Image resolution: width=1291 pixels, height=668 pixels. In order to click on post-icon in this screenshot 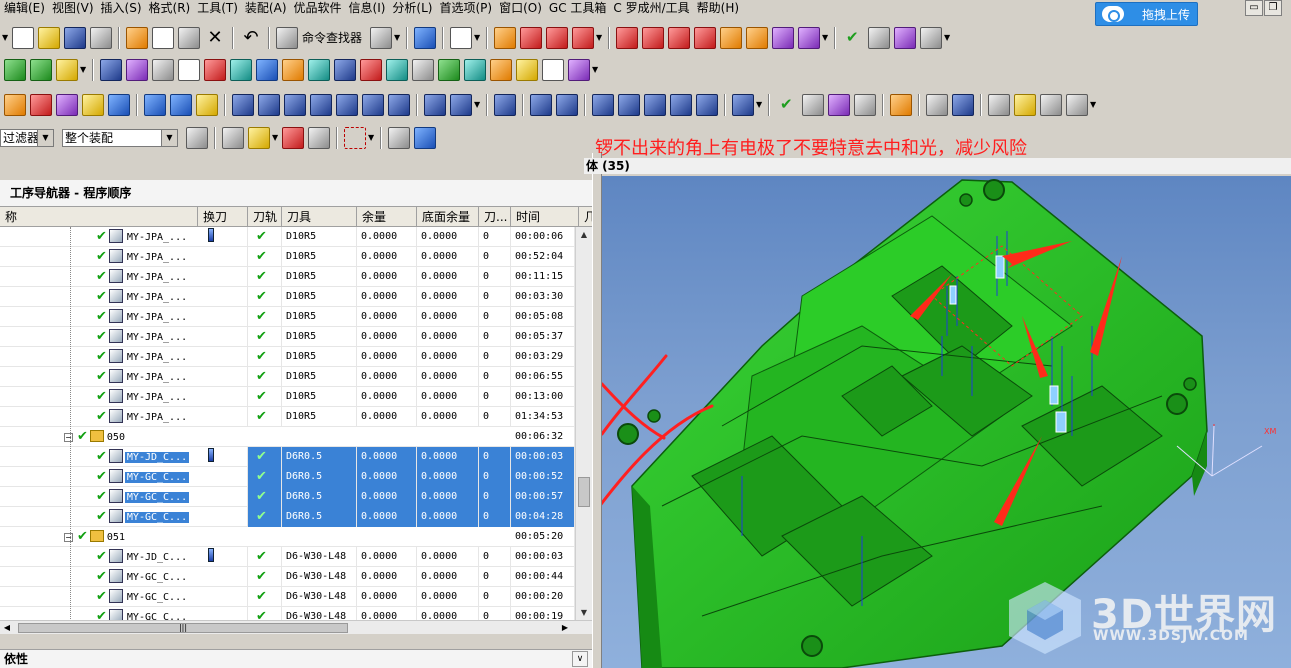, I will do `click(839, 104)`.